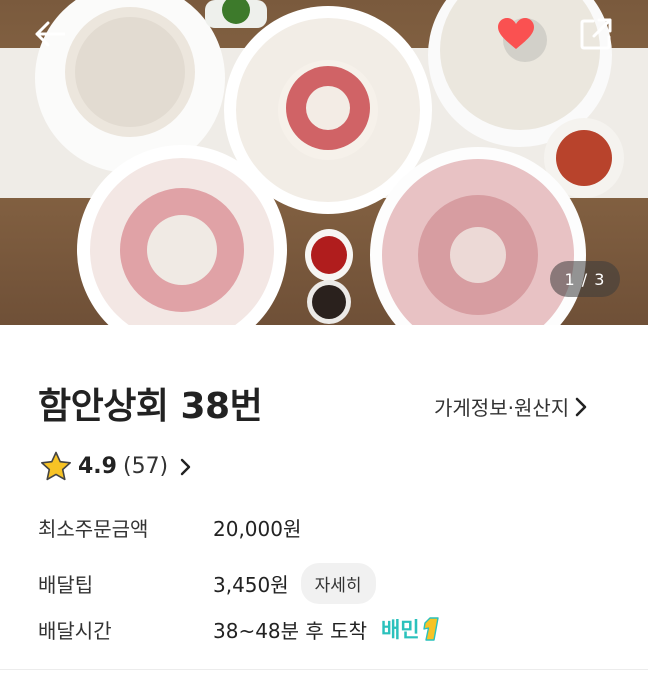 This screenshot has width=648, height=677. Describe the element at coordinates (251, 585) in the screenshot. I see `delivery-tip-value: 3,450원` at that location.